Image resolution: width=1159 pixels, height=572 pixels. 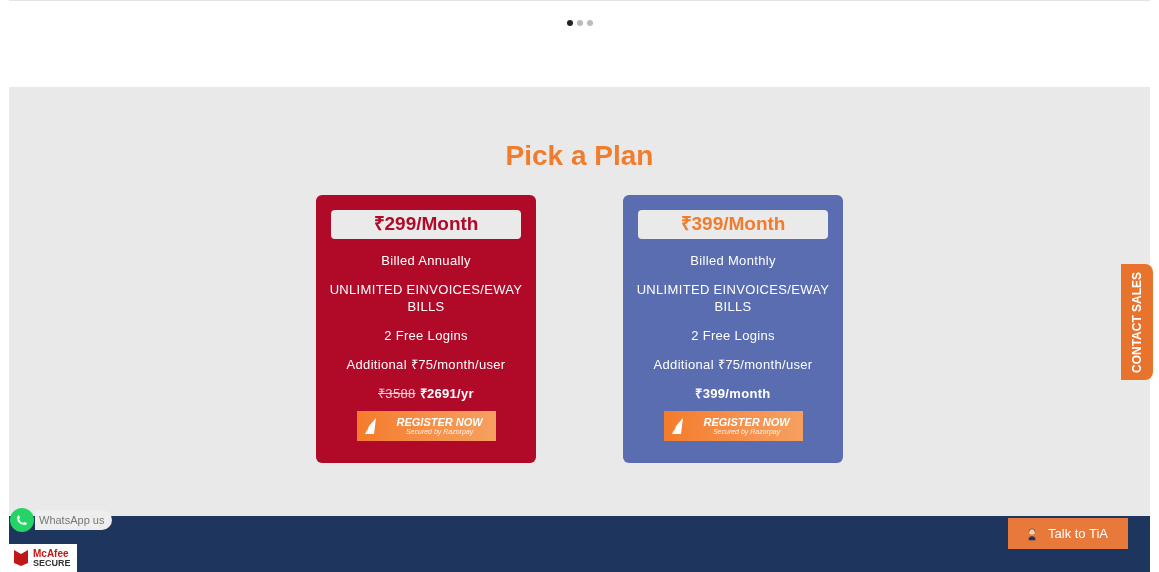 What do you see at coordinates (426, 224) in the screenshot?
I see `plan-price: ₹299/Month` at bounding box center [426, 224].